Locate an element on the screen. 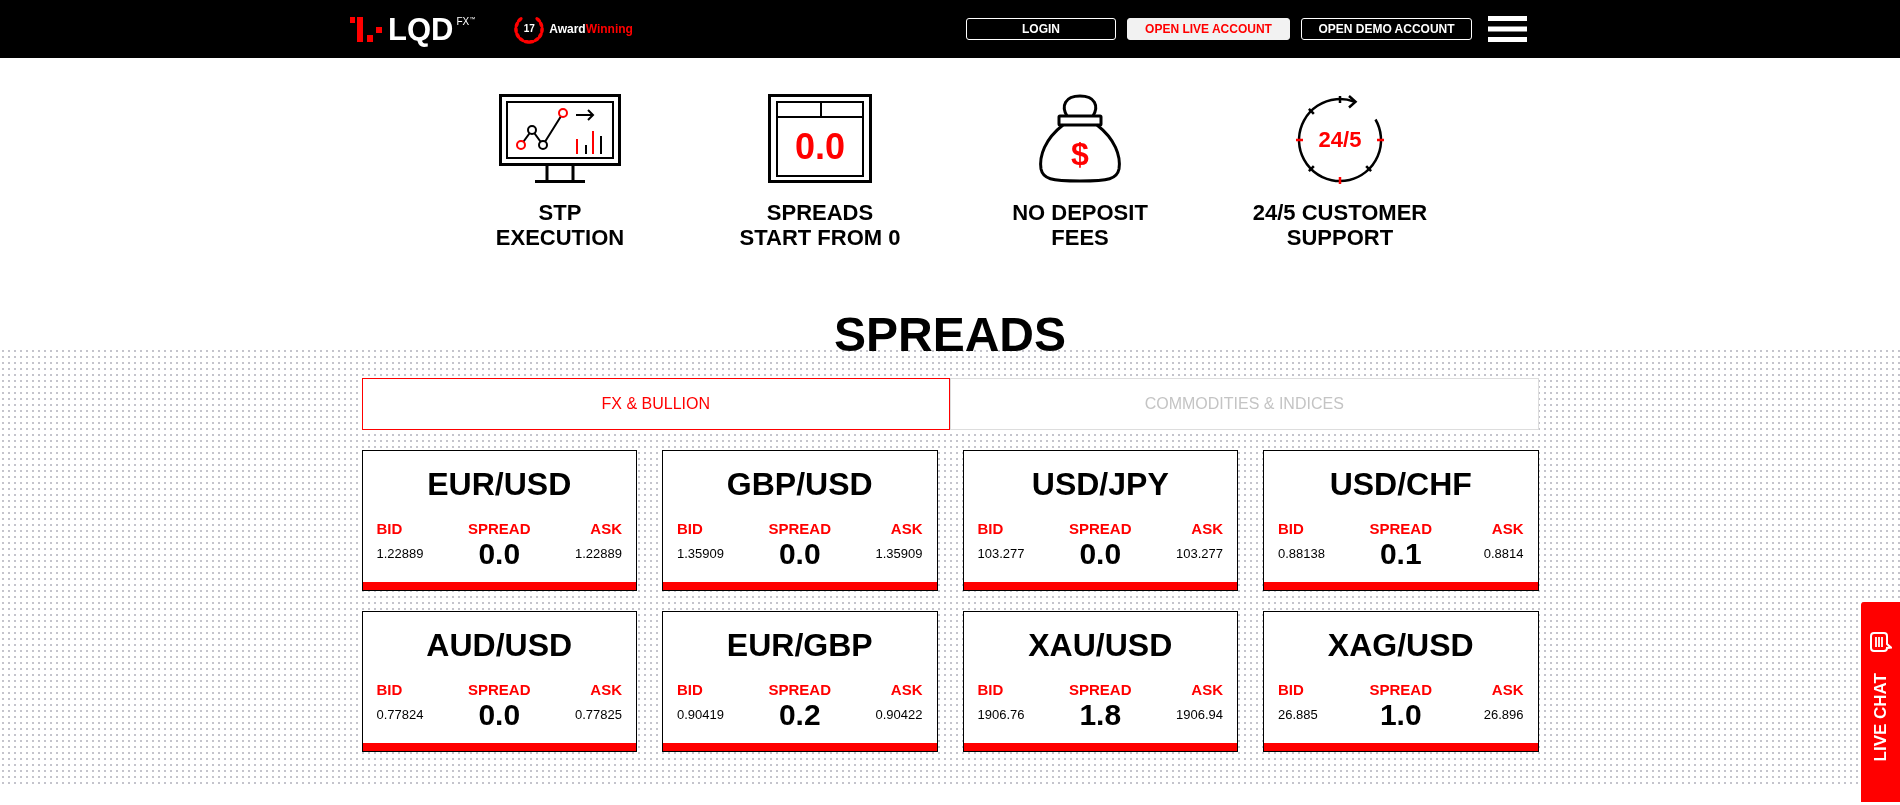 The height and width of the screenshot is (805, 1900). feature-title: SPREADS START FROM 0 is located at coordinates (820, 225).